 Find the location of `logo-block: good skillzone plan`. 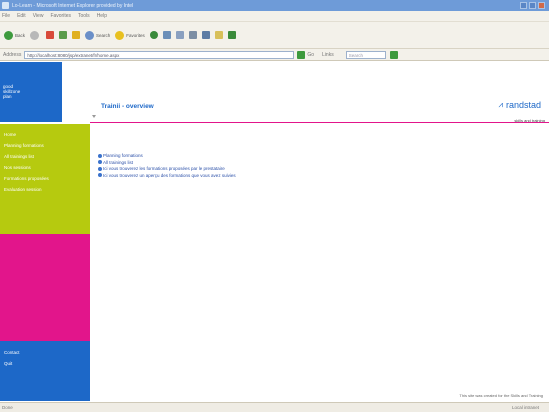

logo-block: good skillzone plan is located at coordinates (31, 92).